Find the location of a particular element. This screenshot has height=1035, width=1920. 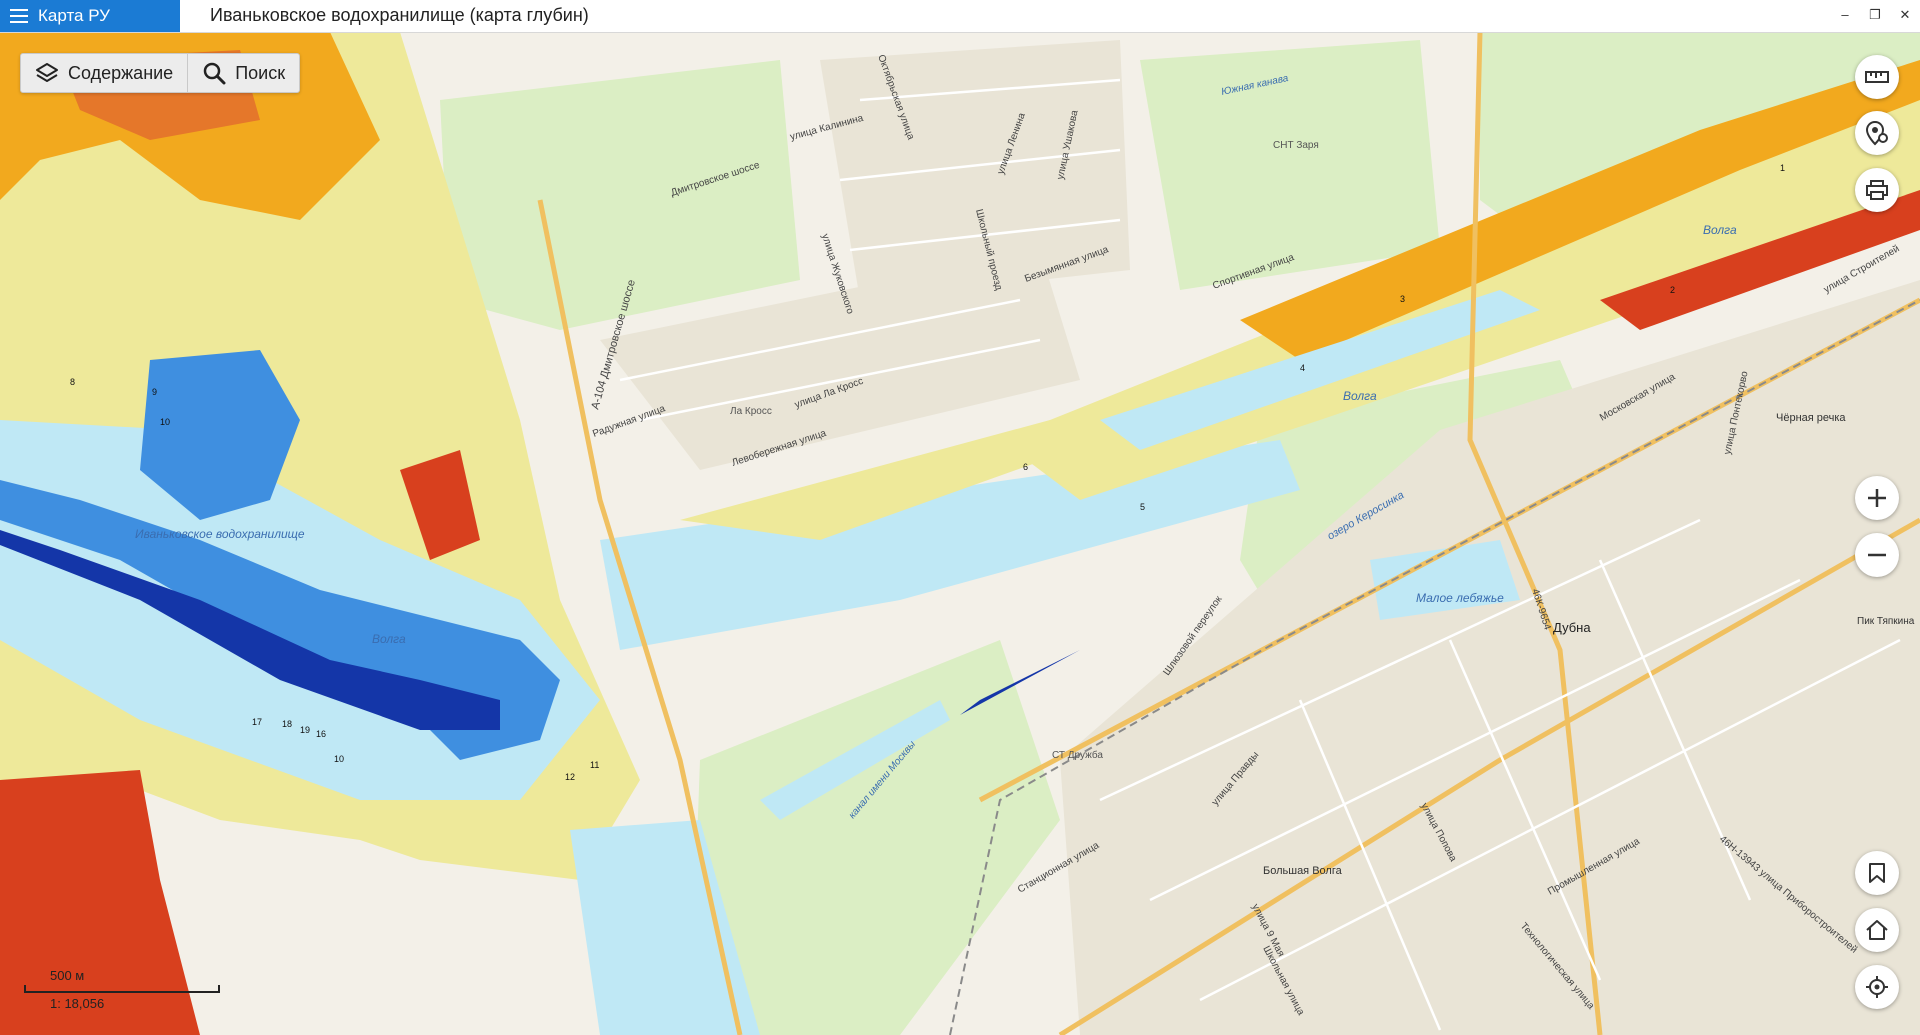

app-name: Карта РУ is located at coordinates (74, 15).